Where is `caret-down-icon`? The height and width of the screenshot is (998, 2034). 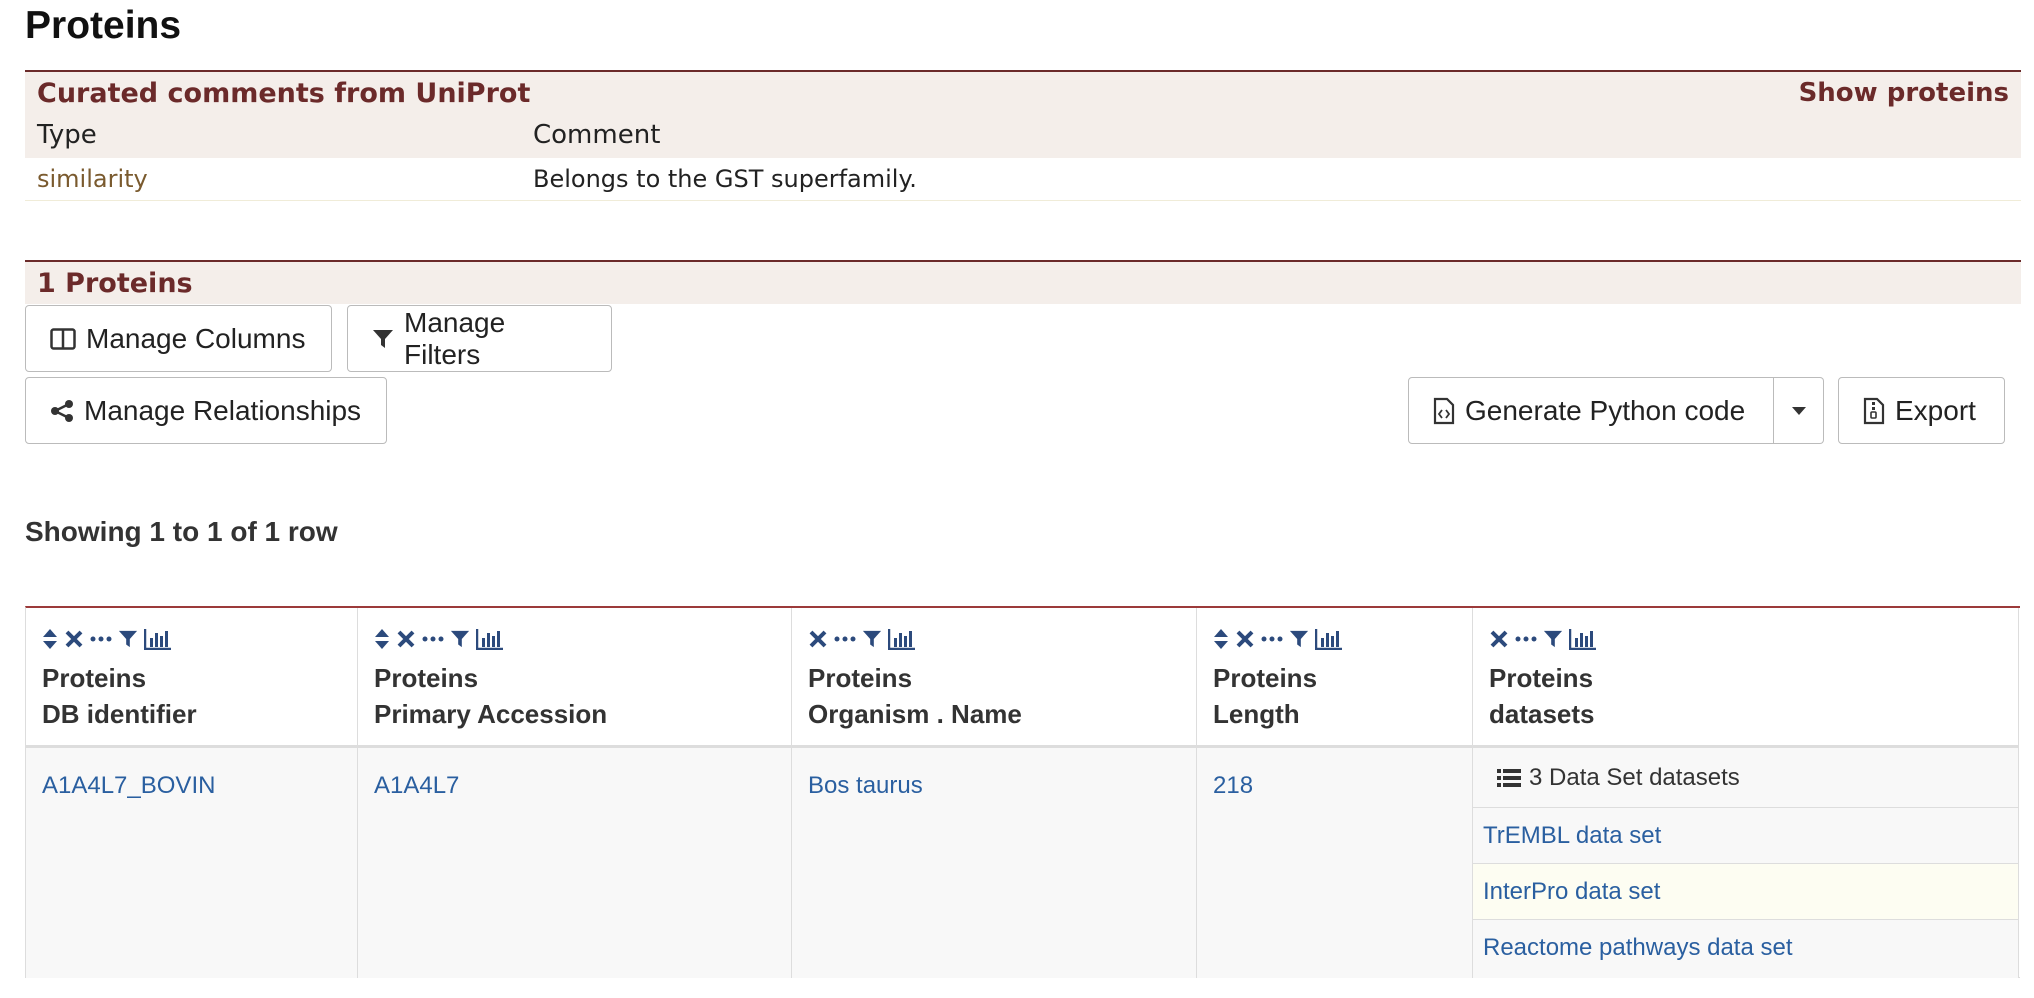 caret-down-icon is located at coordinates (1798, 410).